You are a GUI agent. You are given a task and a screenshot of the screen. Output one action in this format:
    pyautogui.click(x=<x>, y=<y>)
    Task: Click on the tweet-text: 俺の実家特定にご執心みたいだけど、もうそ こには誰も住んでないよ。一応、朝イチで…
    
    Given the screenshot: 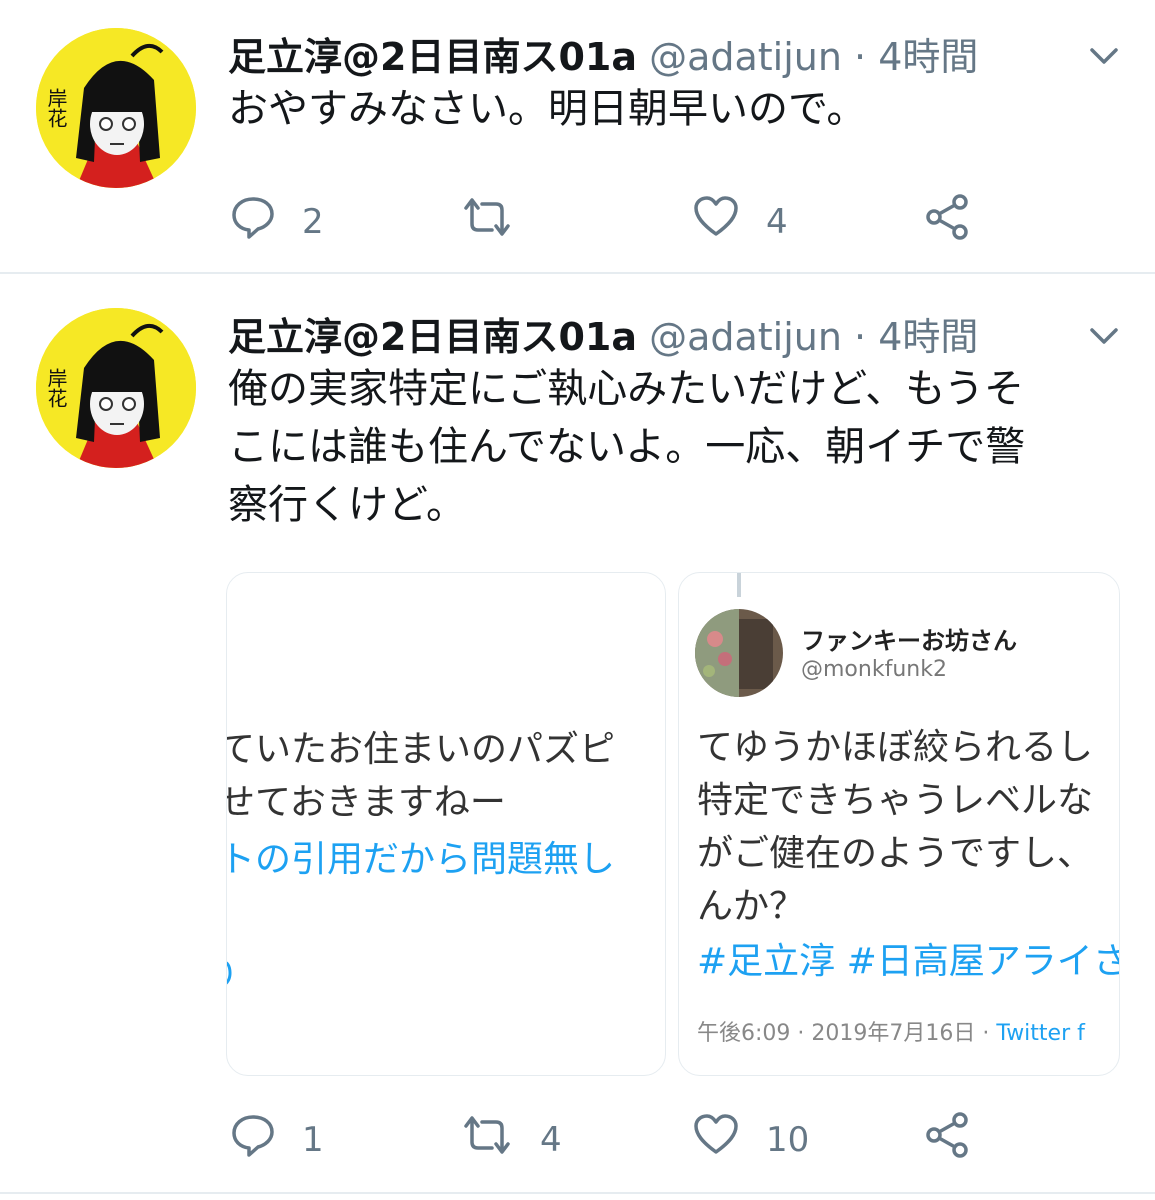 What is the action you would take?
    pyautogui.click(x=678, y=447)
    